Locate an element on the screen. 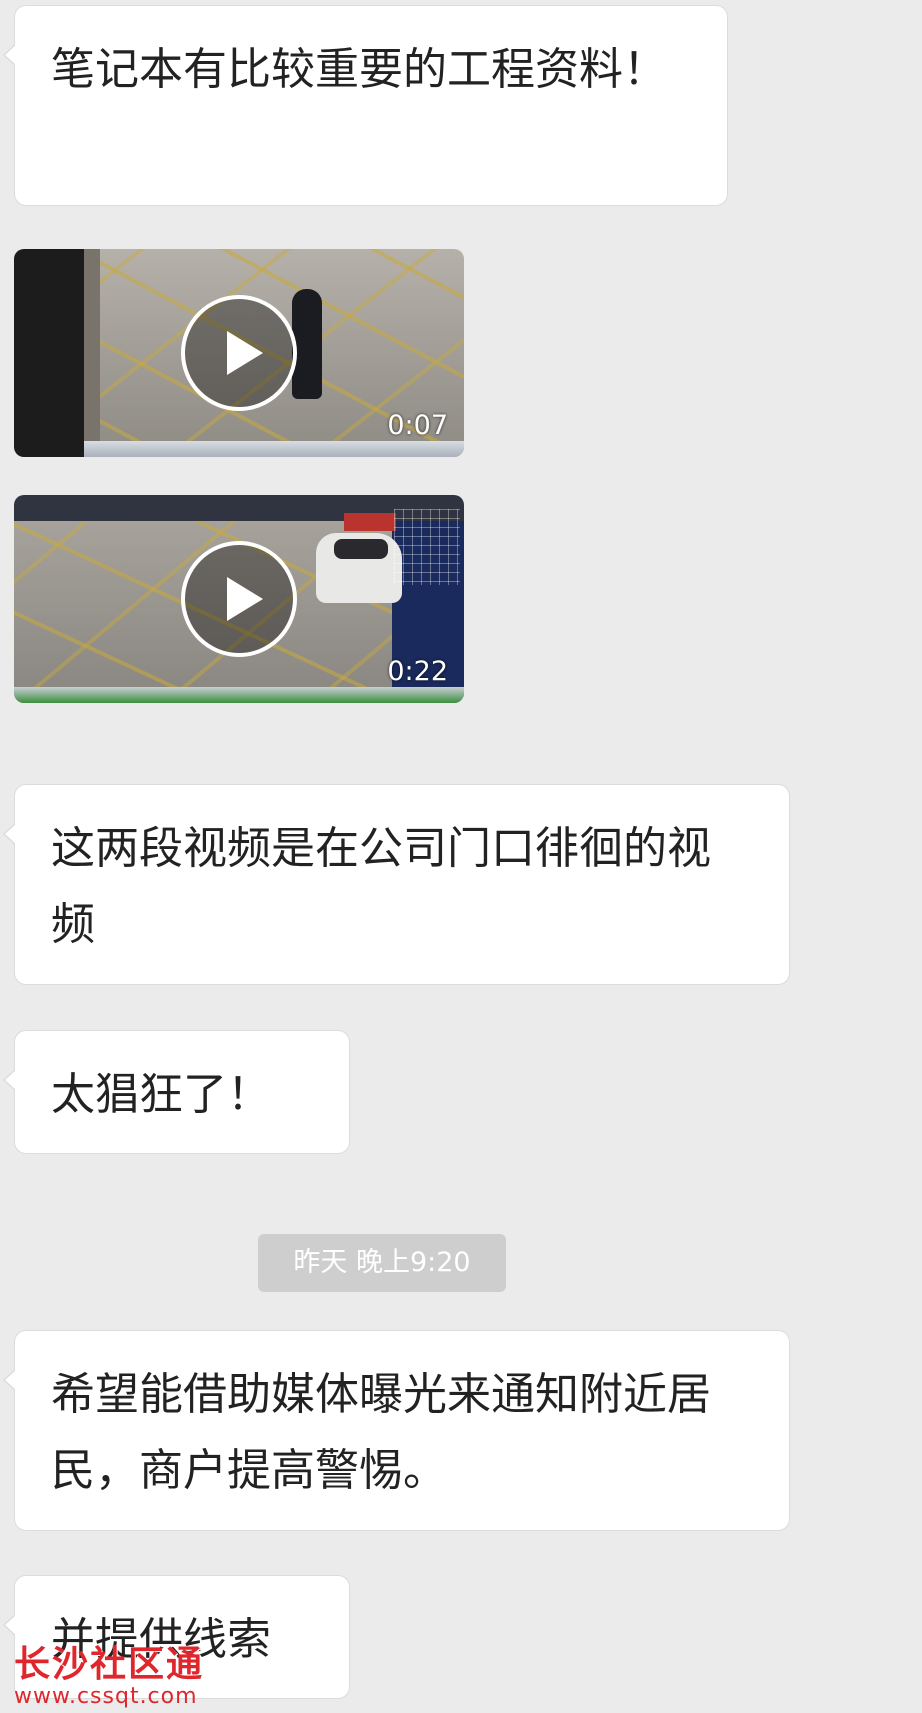 Image resolution: width=922 pixels, height=1713 pixels. video-thumbnail-detail is located at coordinates (370, 522).